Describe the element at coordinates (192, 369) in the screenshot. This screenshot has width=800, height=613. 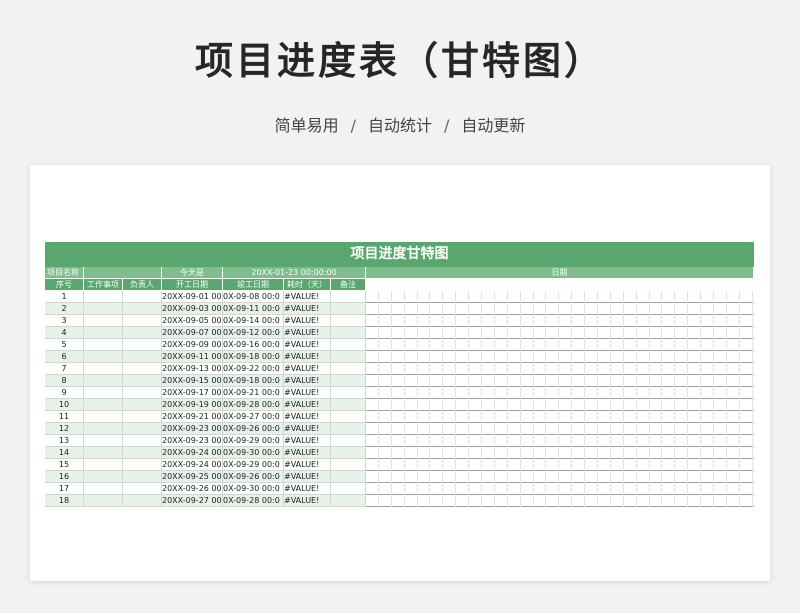
I see `start-date-cell: 20XX-09-13 00:0` at that location.